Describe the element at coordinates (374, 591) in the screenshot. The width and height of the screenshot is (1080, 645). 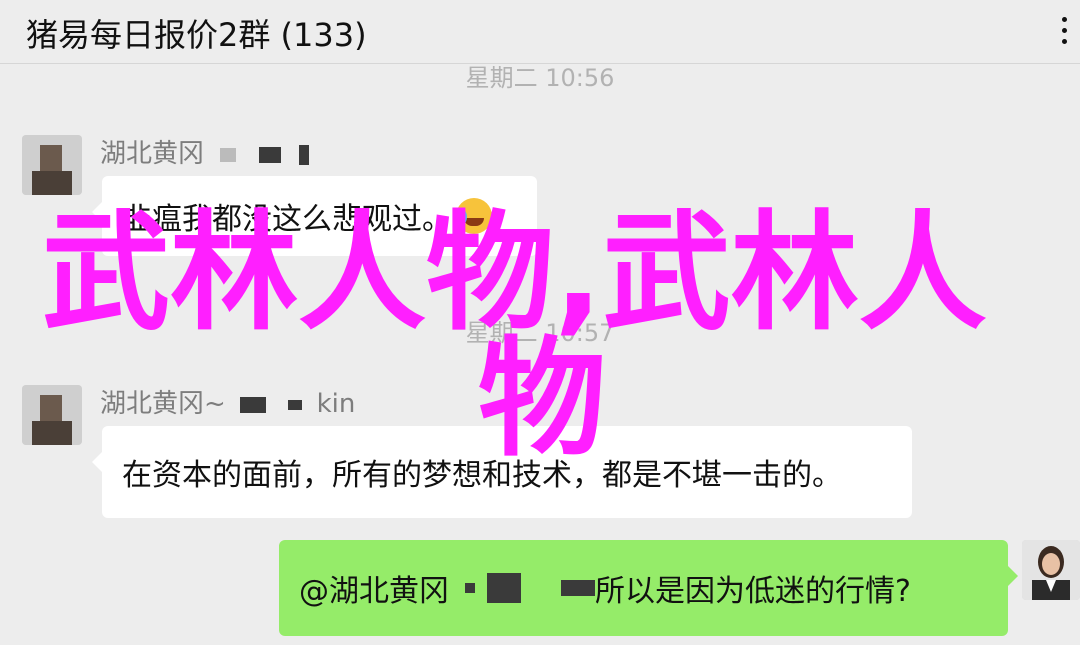
I see `mention-text: @湖北黄冈` at that location.